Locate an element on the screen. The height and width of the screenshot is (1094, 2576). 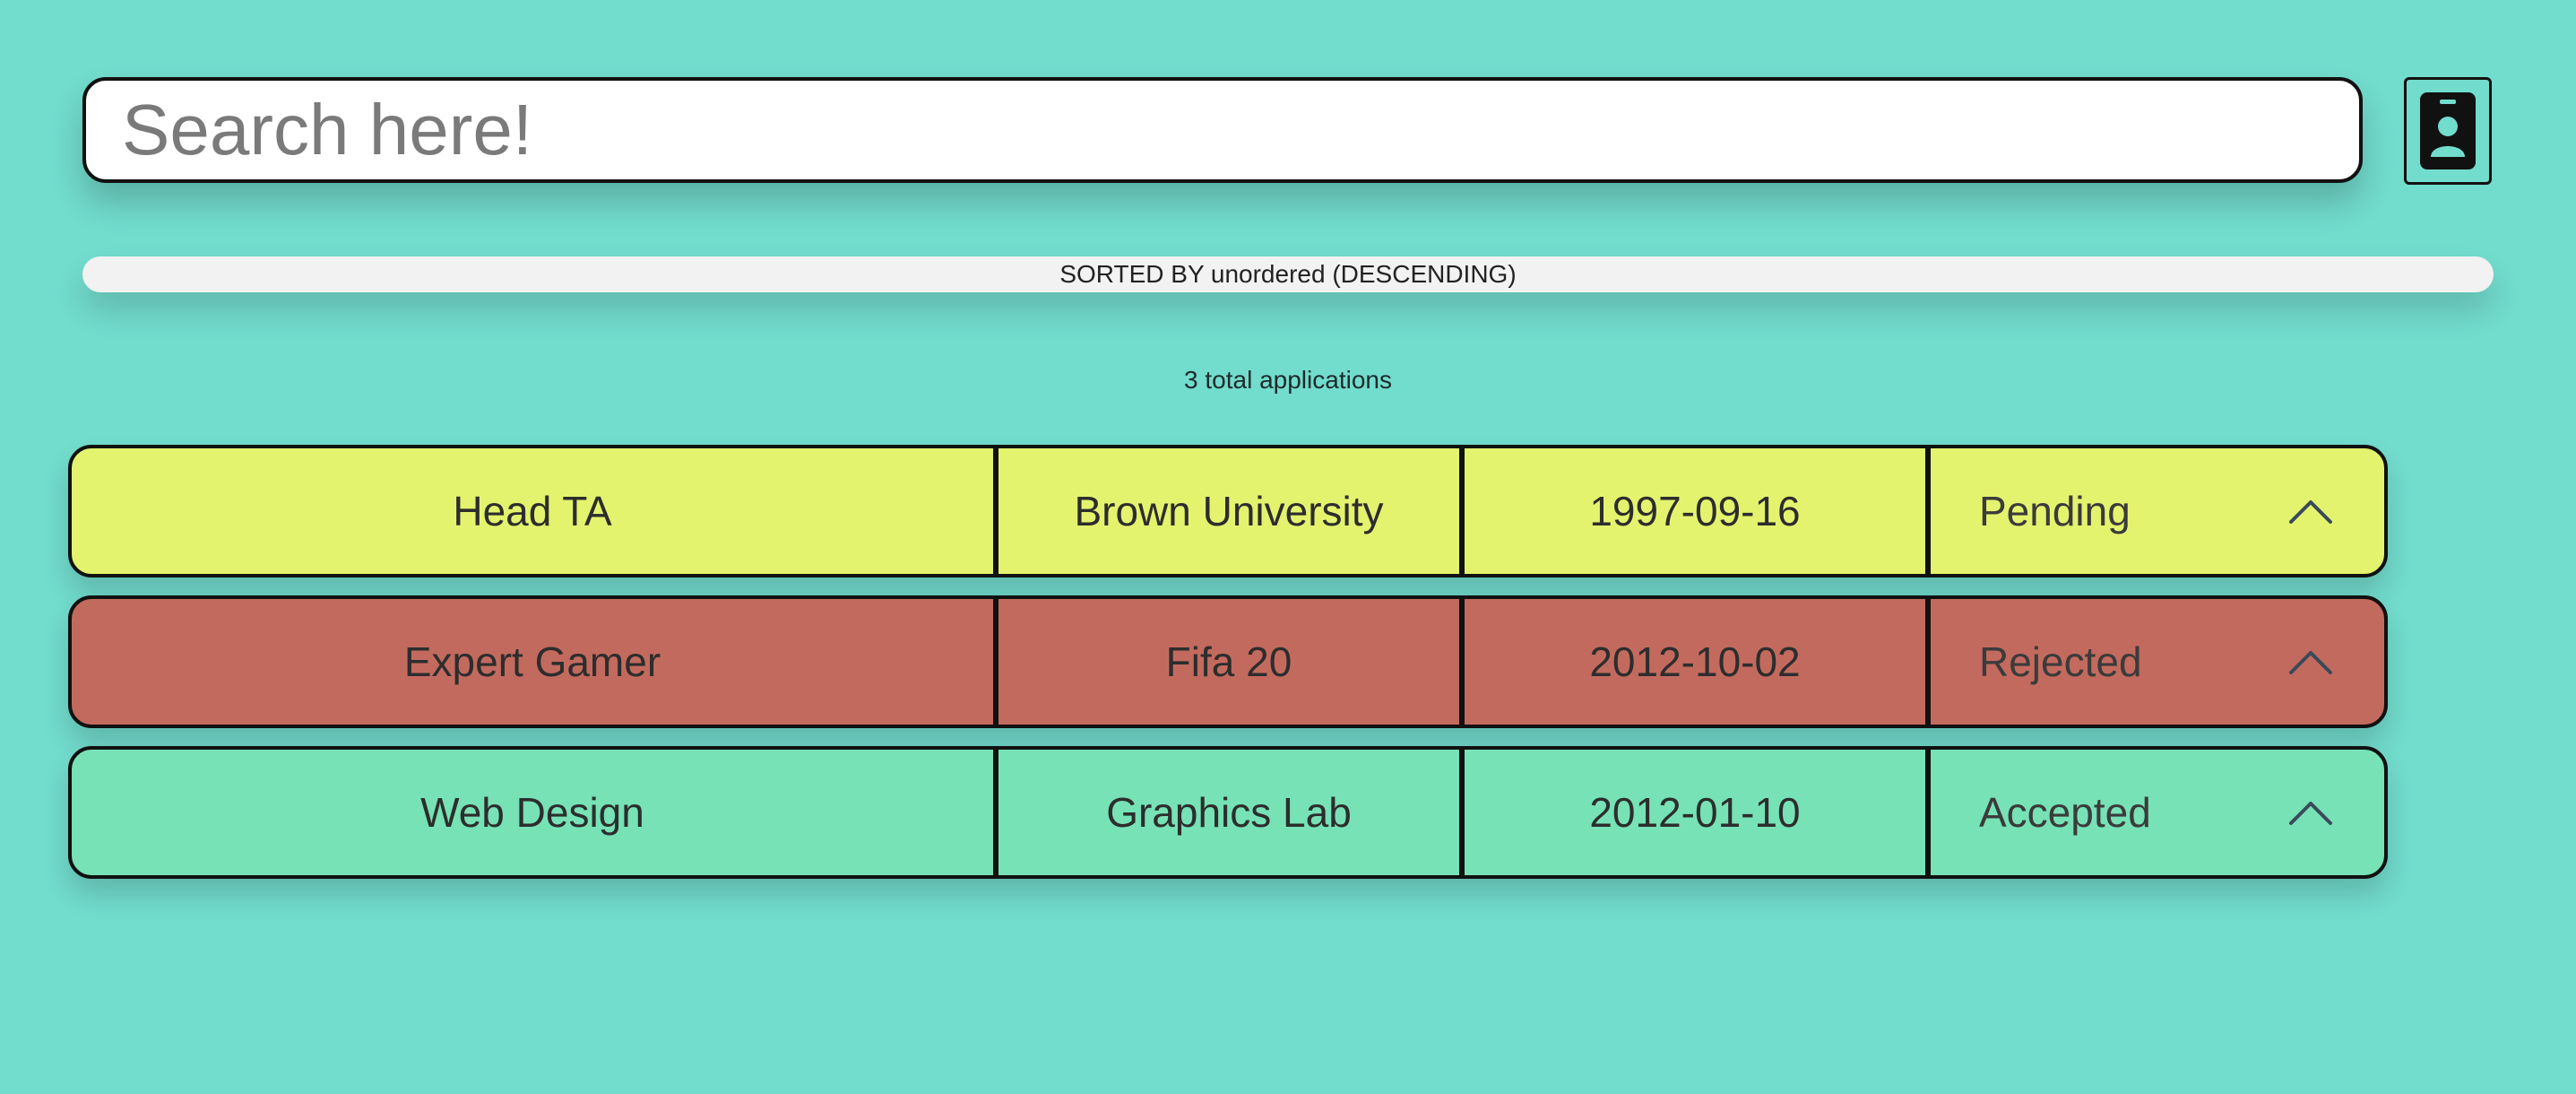
application-status: Accepted is located at coordinates (2065, 812).